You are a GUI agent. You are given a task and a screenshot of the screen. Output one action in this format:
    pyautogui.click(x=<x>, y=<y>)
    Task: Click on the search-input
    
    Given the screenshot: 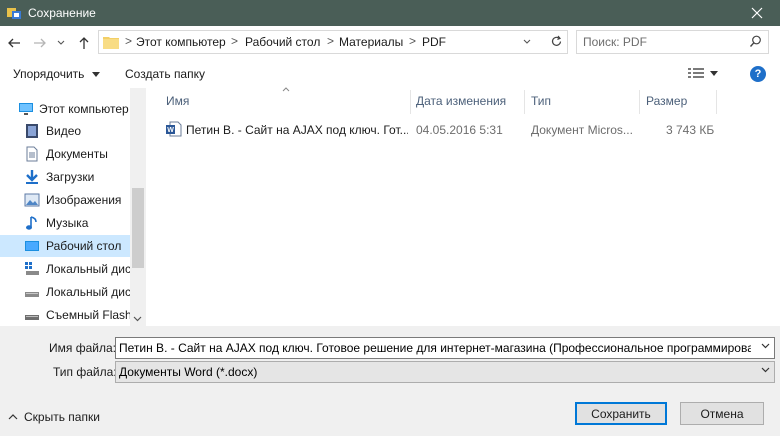 What is the action you would take?
    pyautogui.click(x=663, y=42)
    